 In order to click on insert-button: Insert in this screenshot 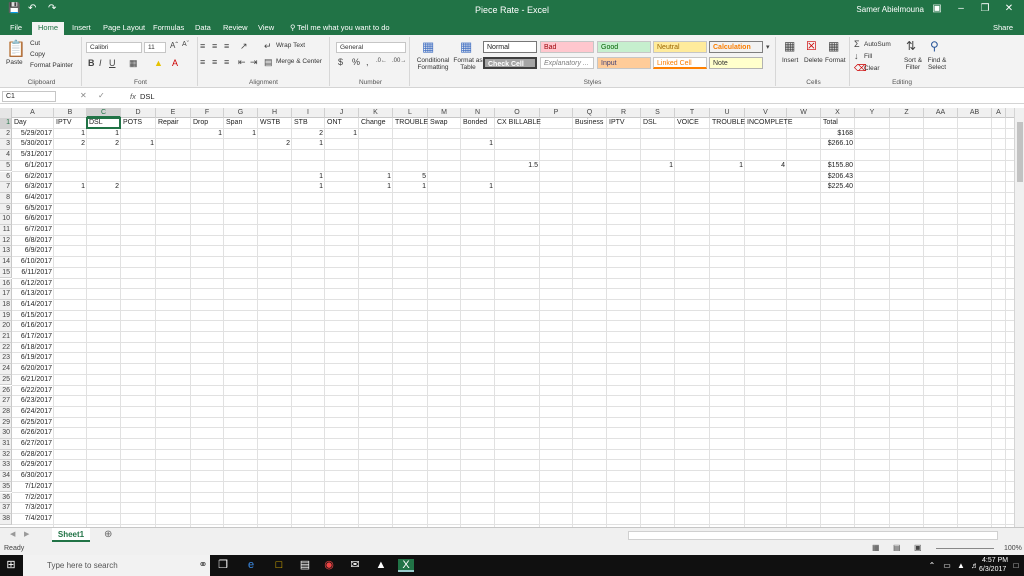, I will do `click(790, 60)`.